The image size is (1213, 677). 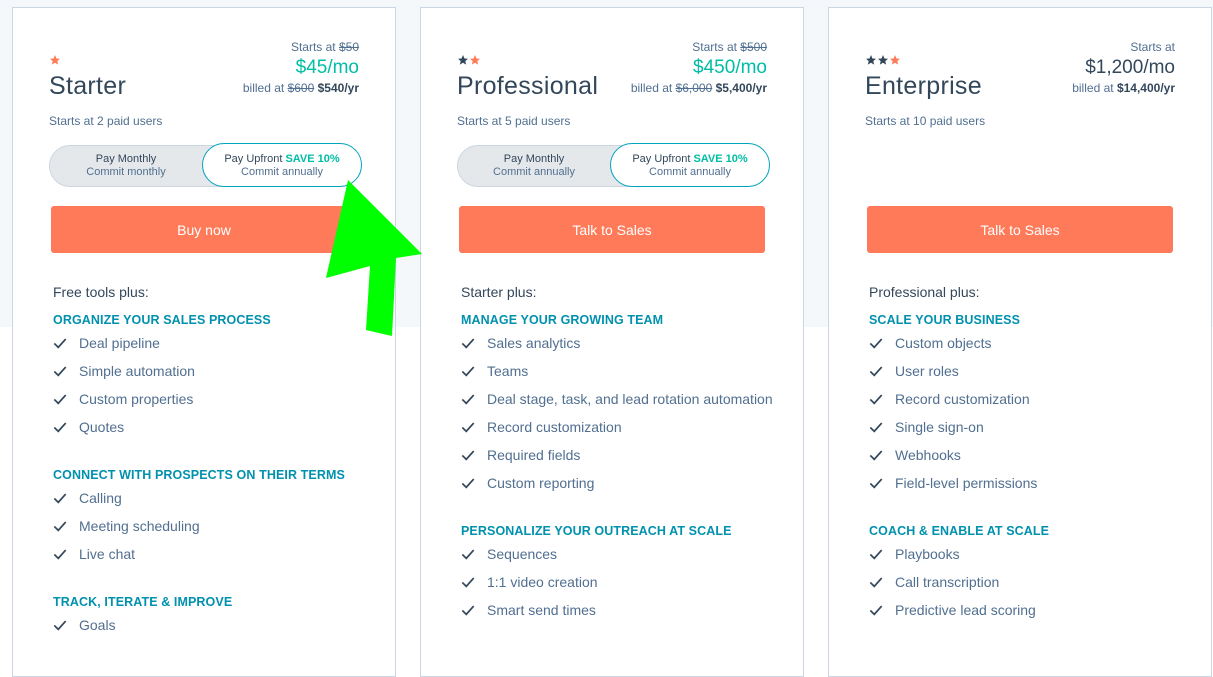 I want to click on feature-item: Live chat, so click(x=213, y=554).